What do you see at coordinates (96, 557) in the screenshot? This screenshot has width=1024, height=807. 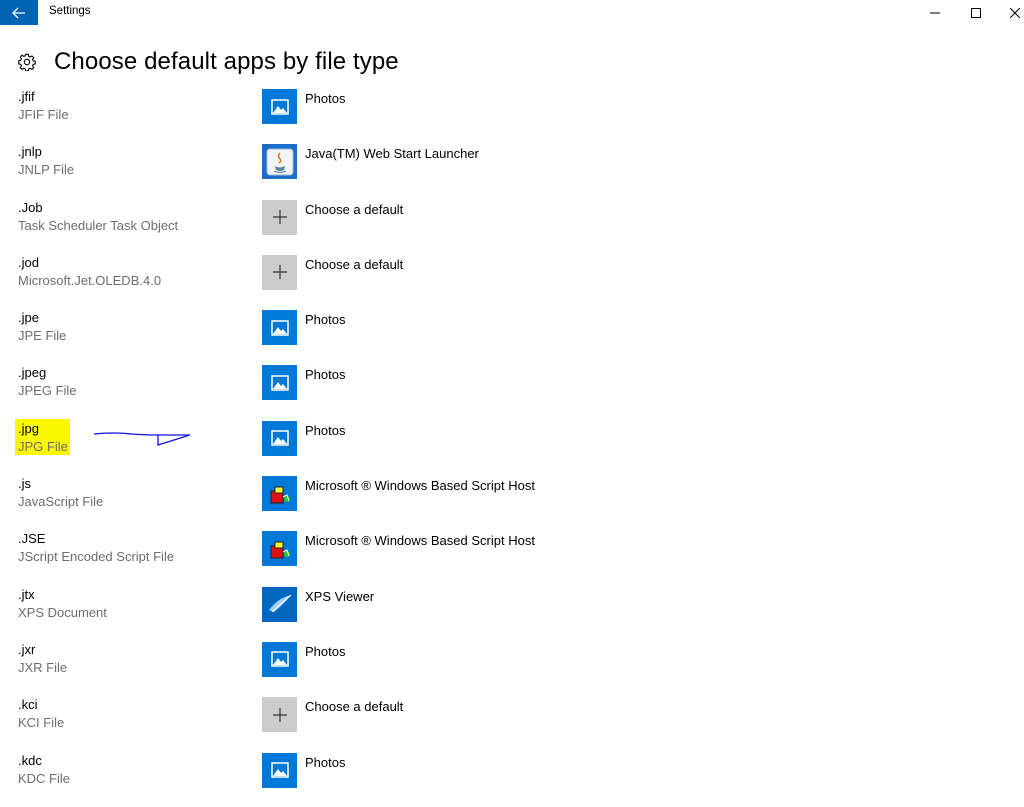 I see `file-description: JScript Encoded Script File` at bounding box center [96, 557].